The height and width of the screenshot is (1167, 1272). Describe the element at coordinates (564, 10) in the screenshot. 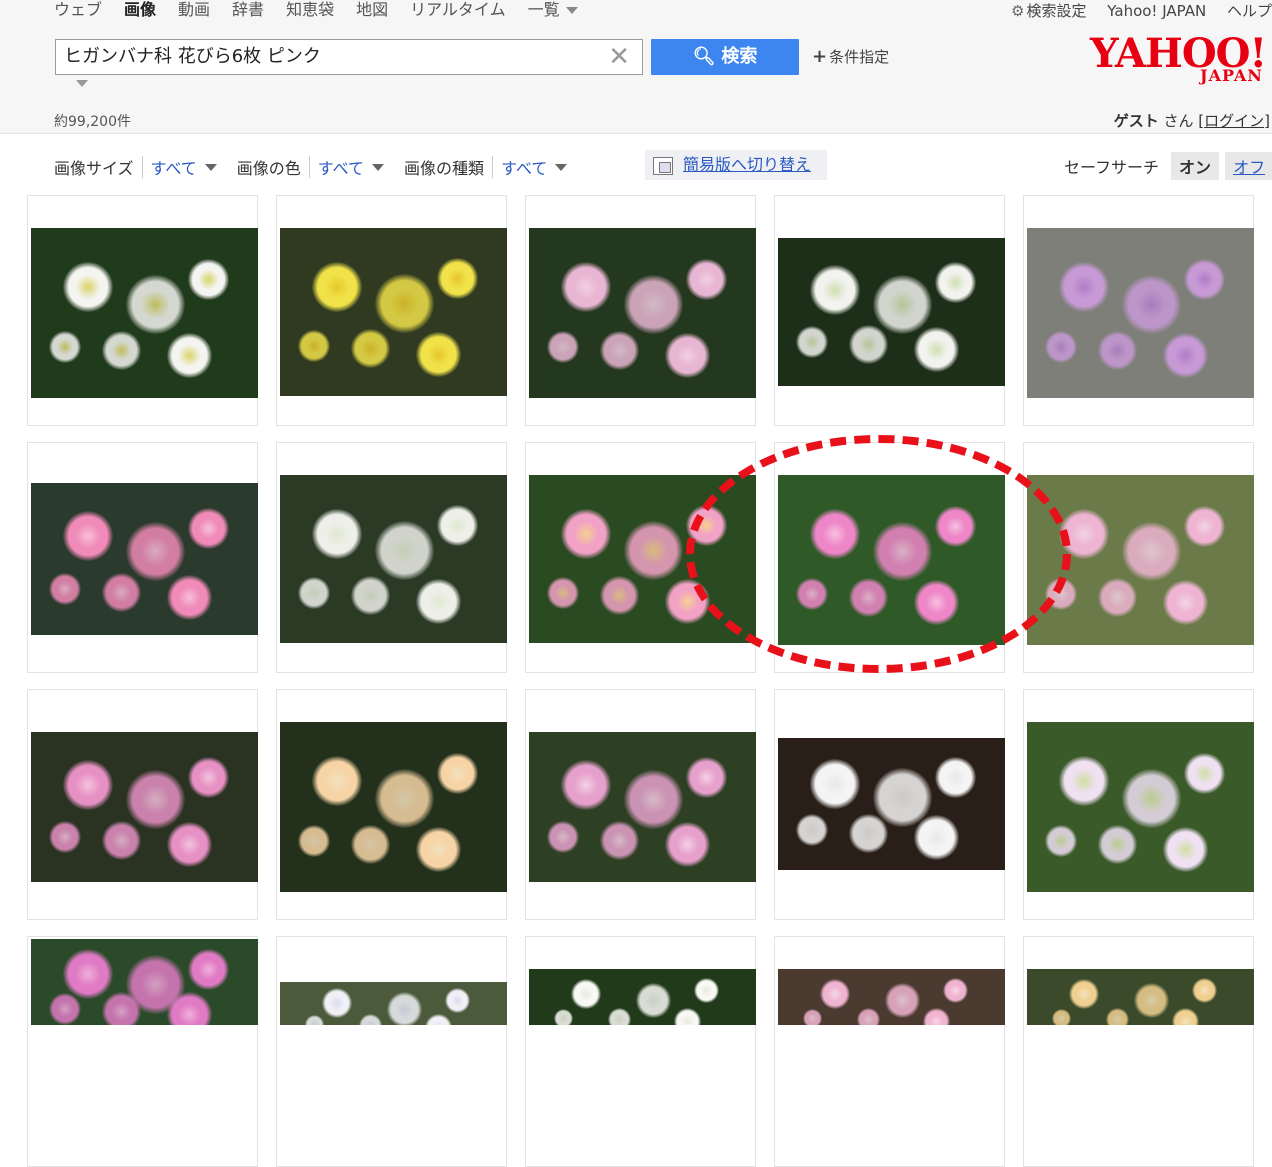

I see `nav-item-list: 一覧` at that location.